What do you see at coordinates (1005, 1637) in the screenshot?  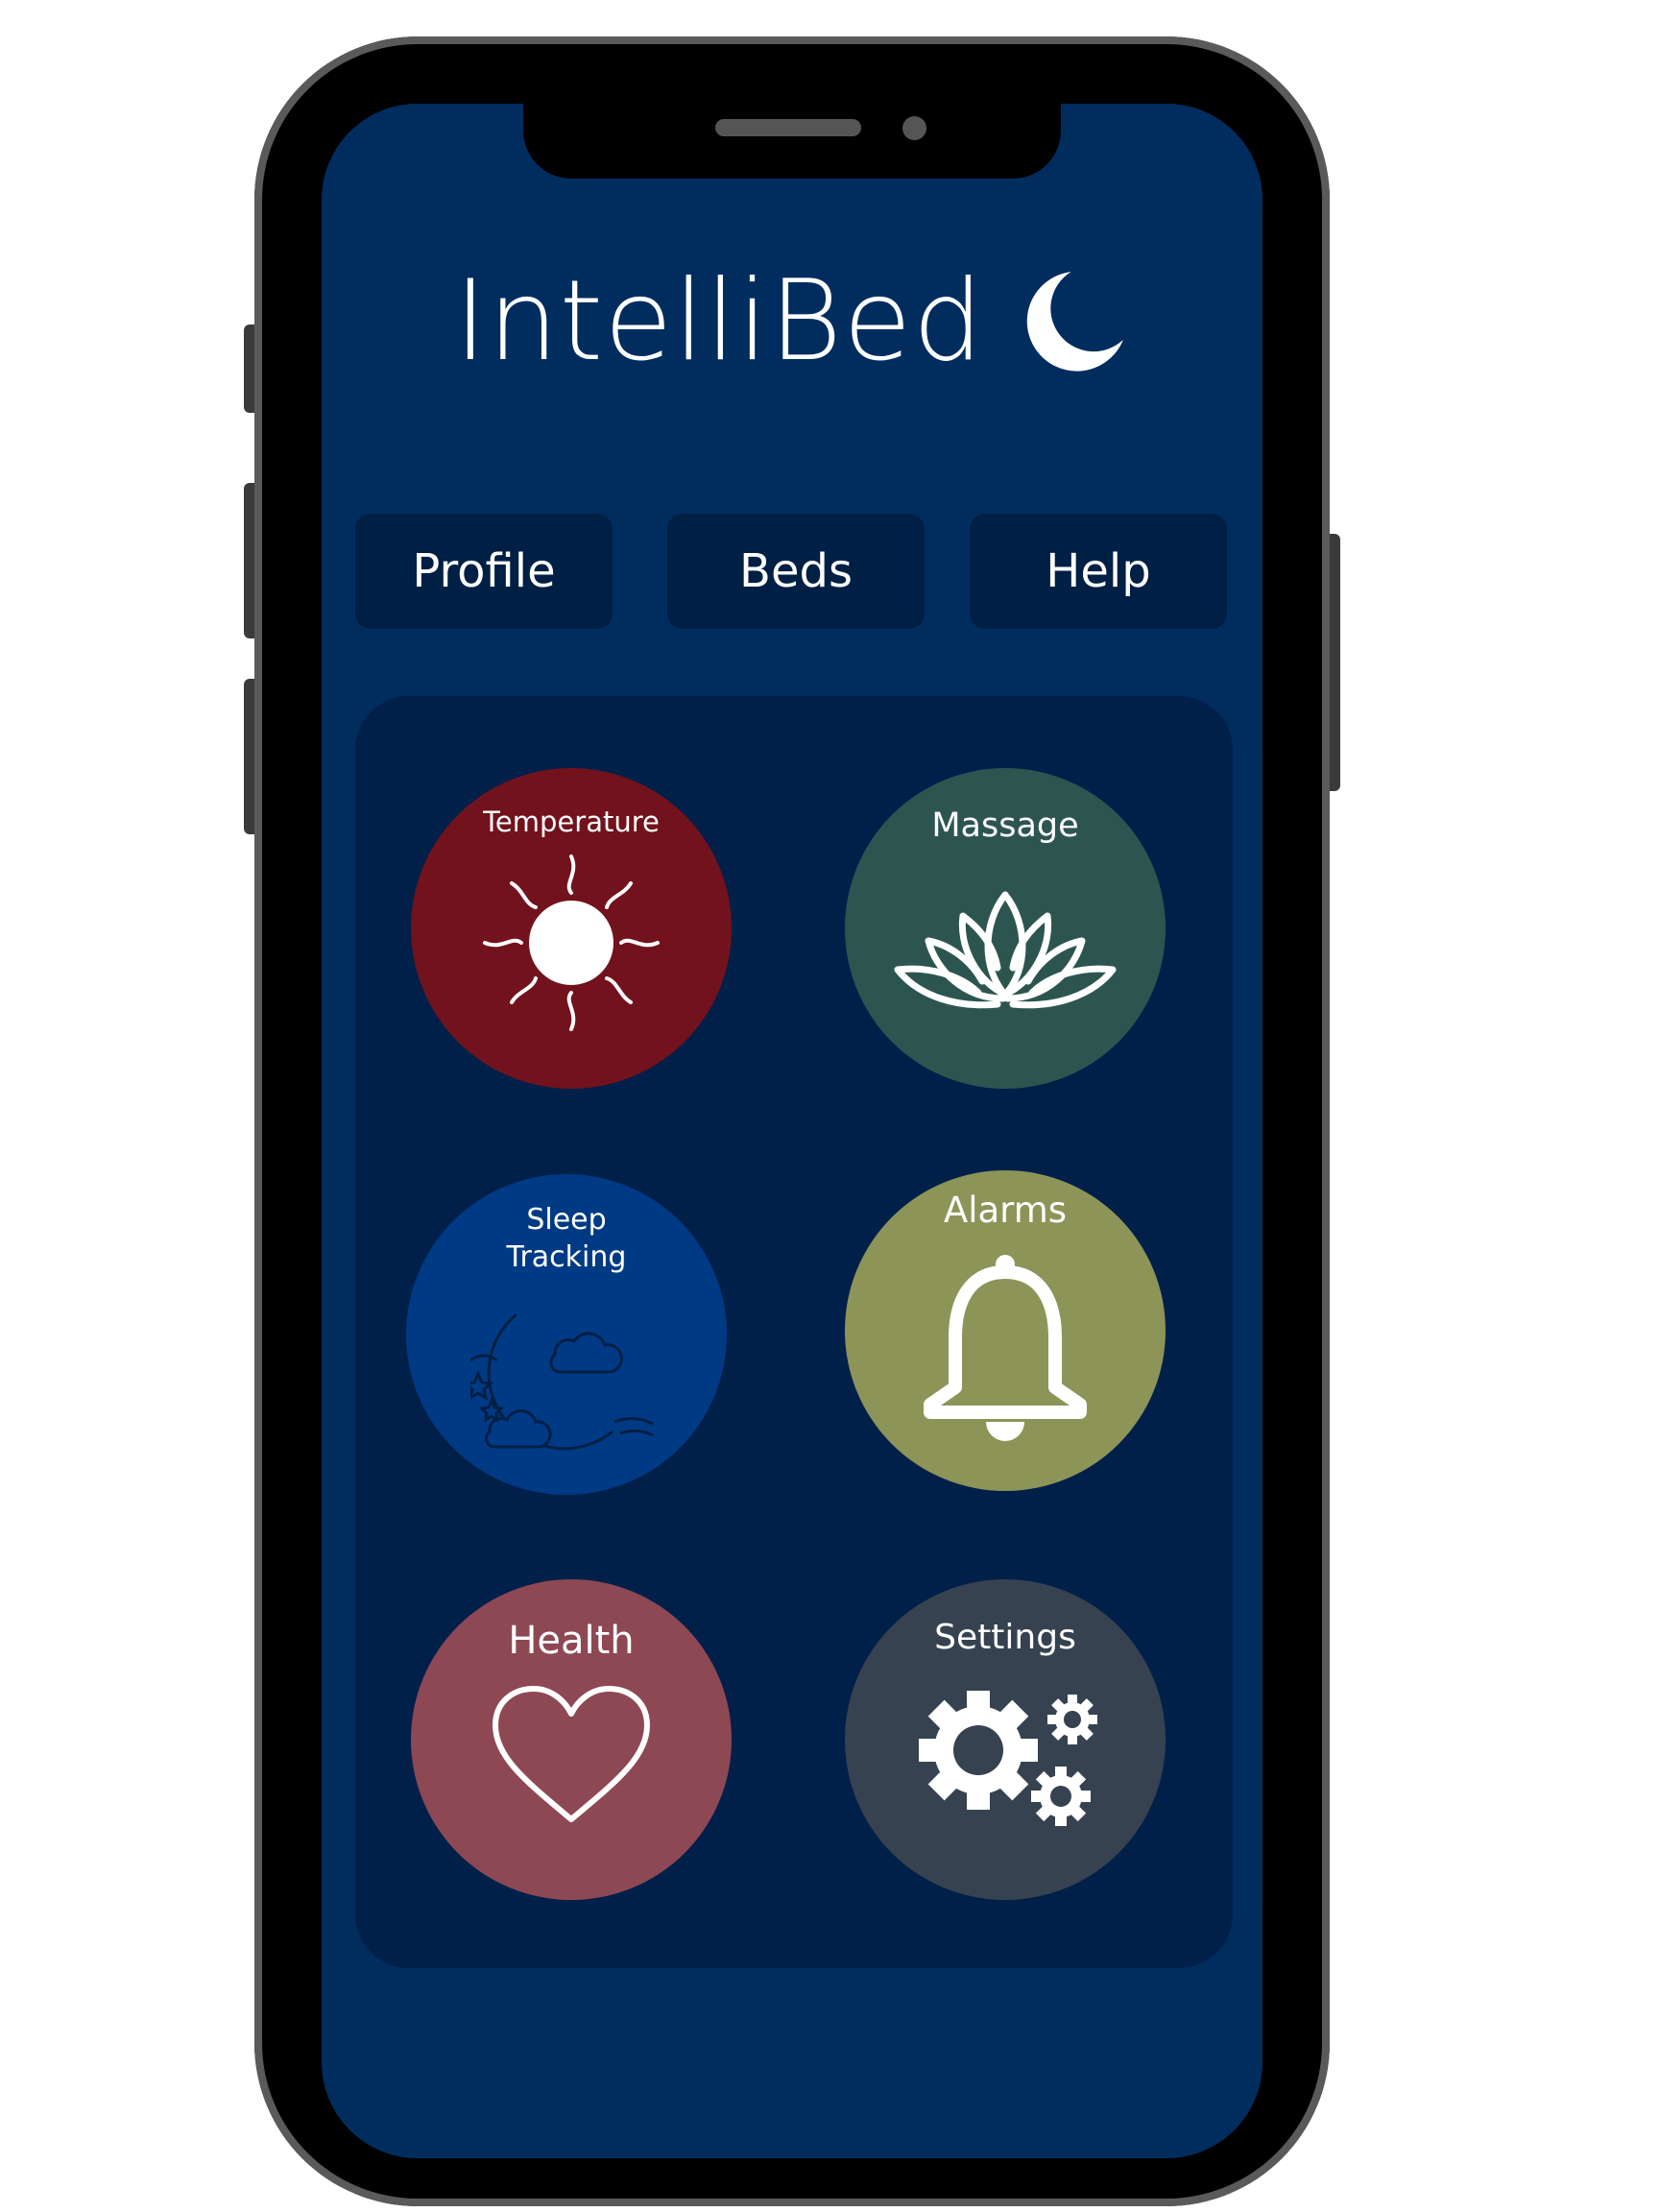 I see `settings-label: Settings` at bounding box center [1005, 1637].